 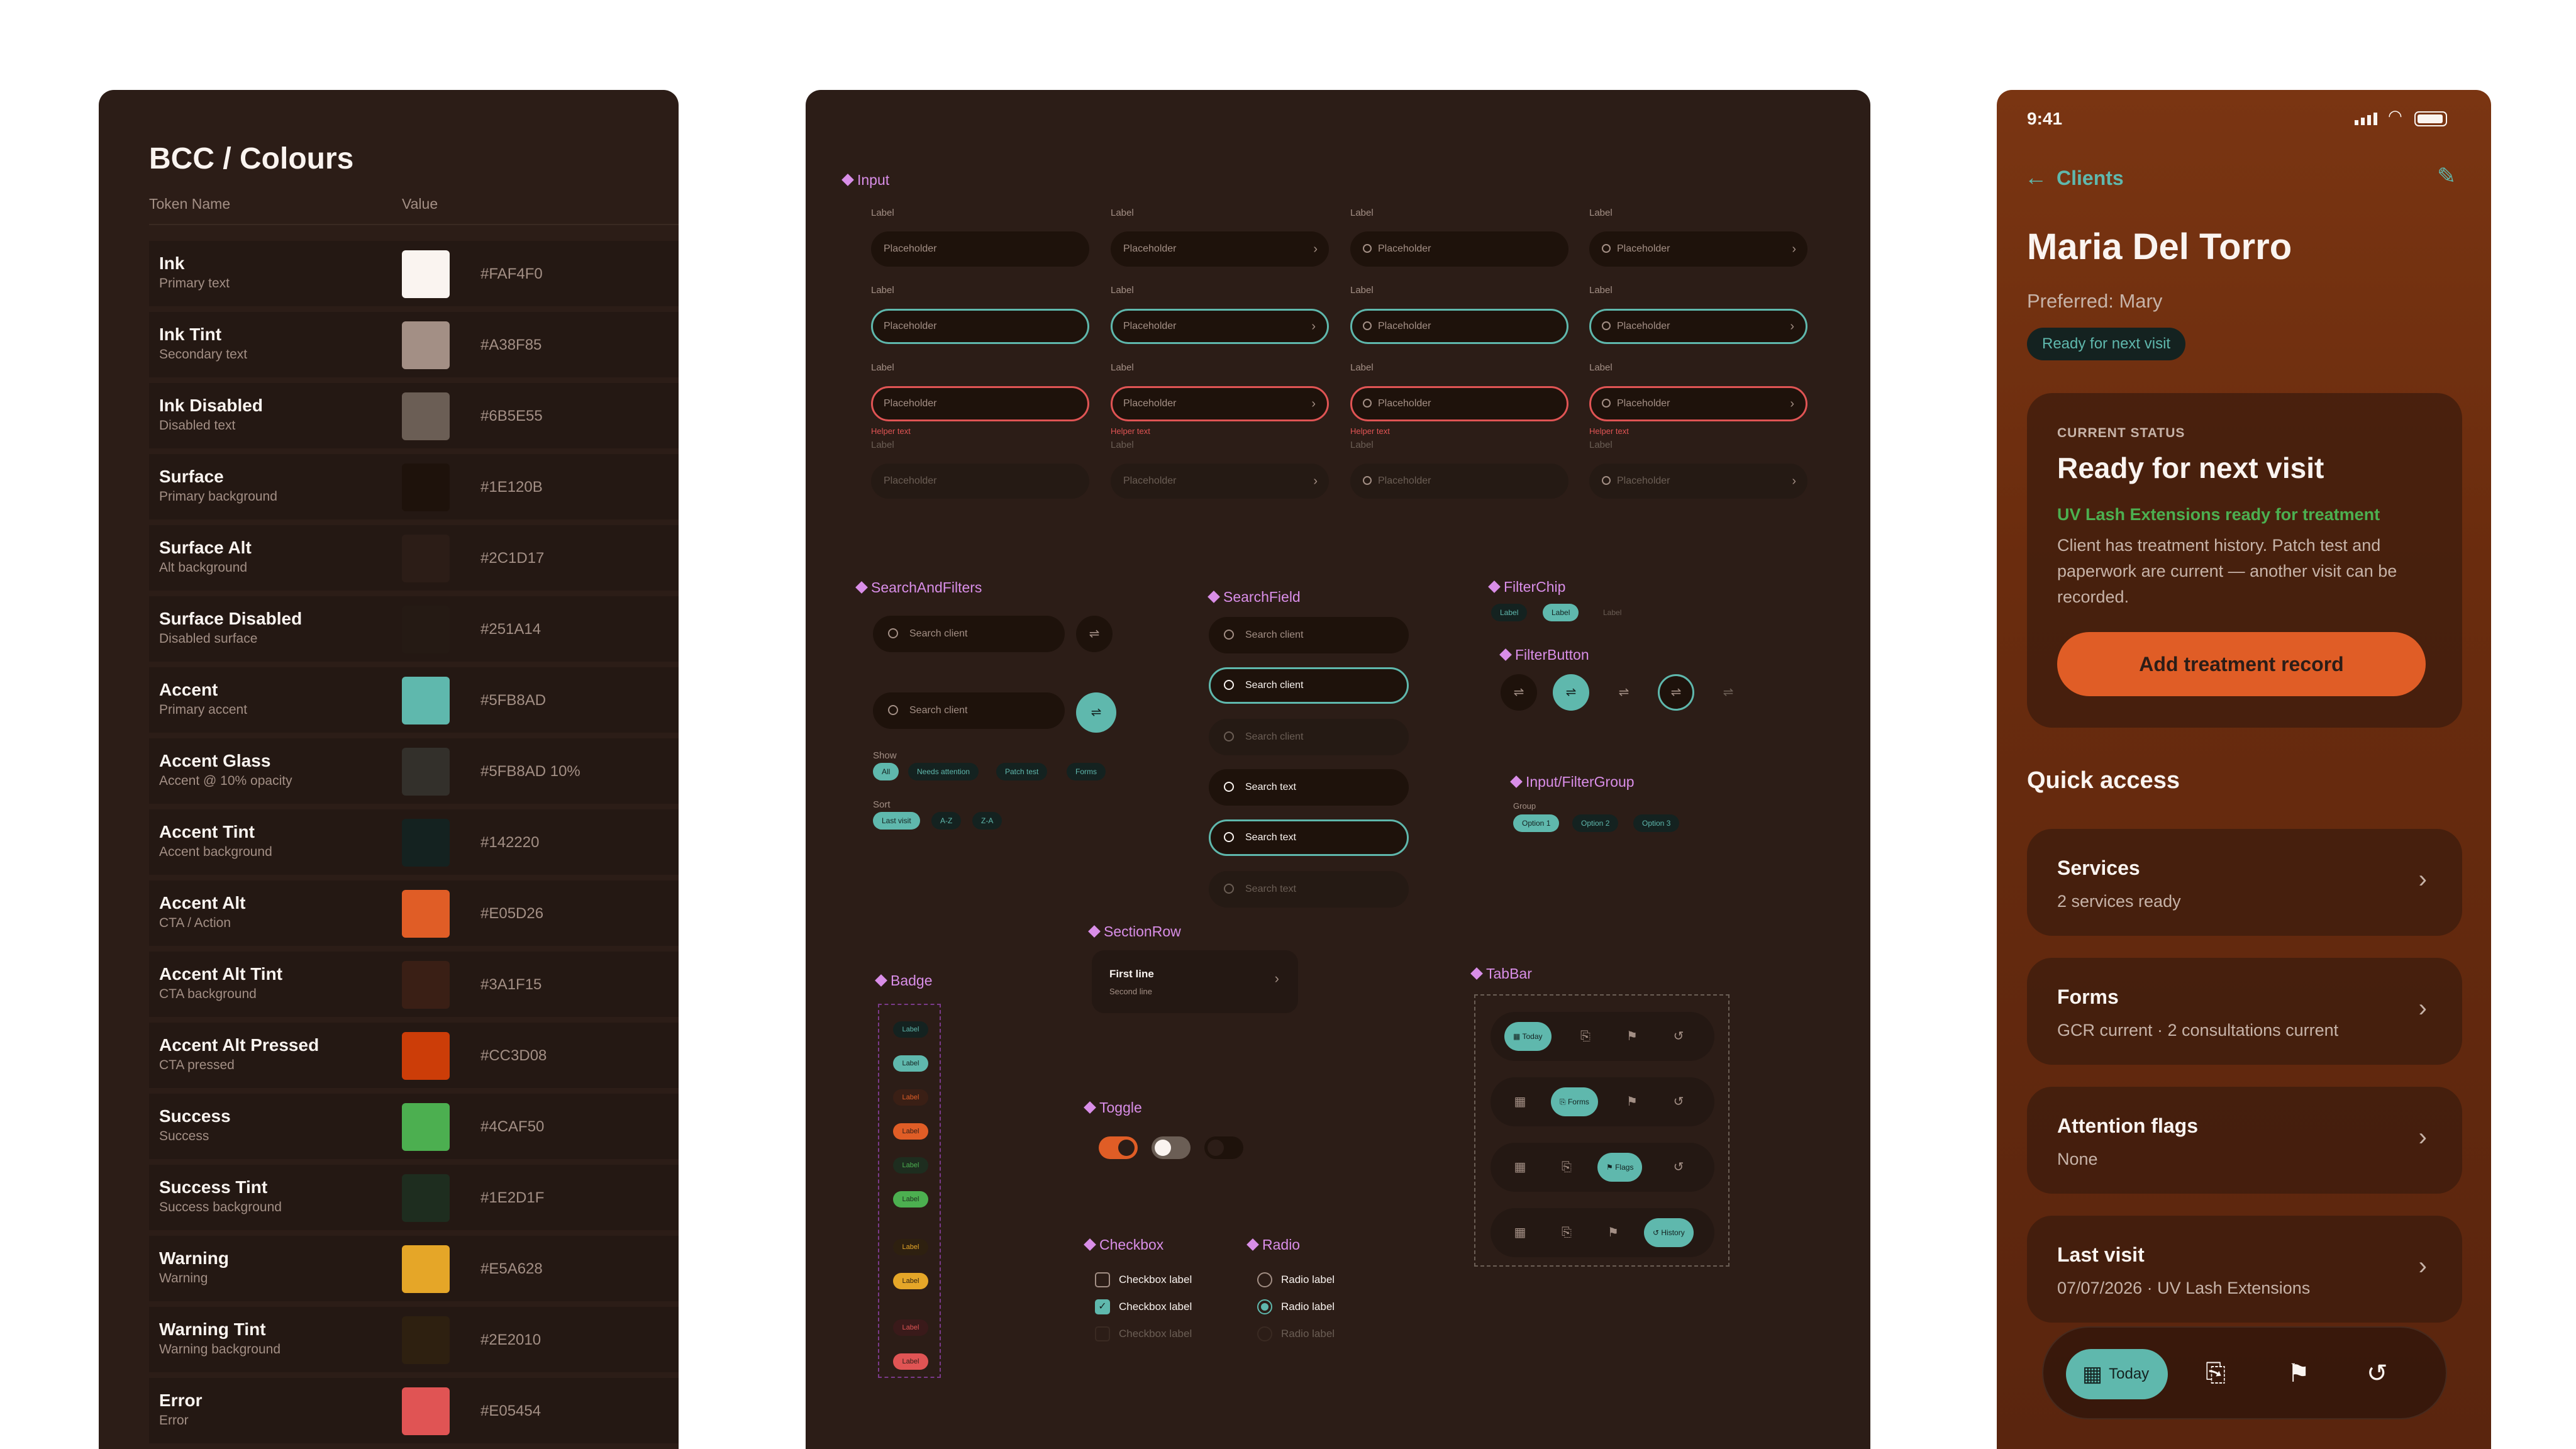 I want to click on search-field-focused: Search client, so click(x=1309, y=685).